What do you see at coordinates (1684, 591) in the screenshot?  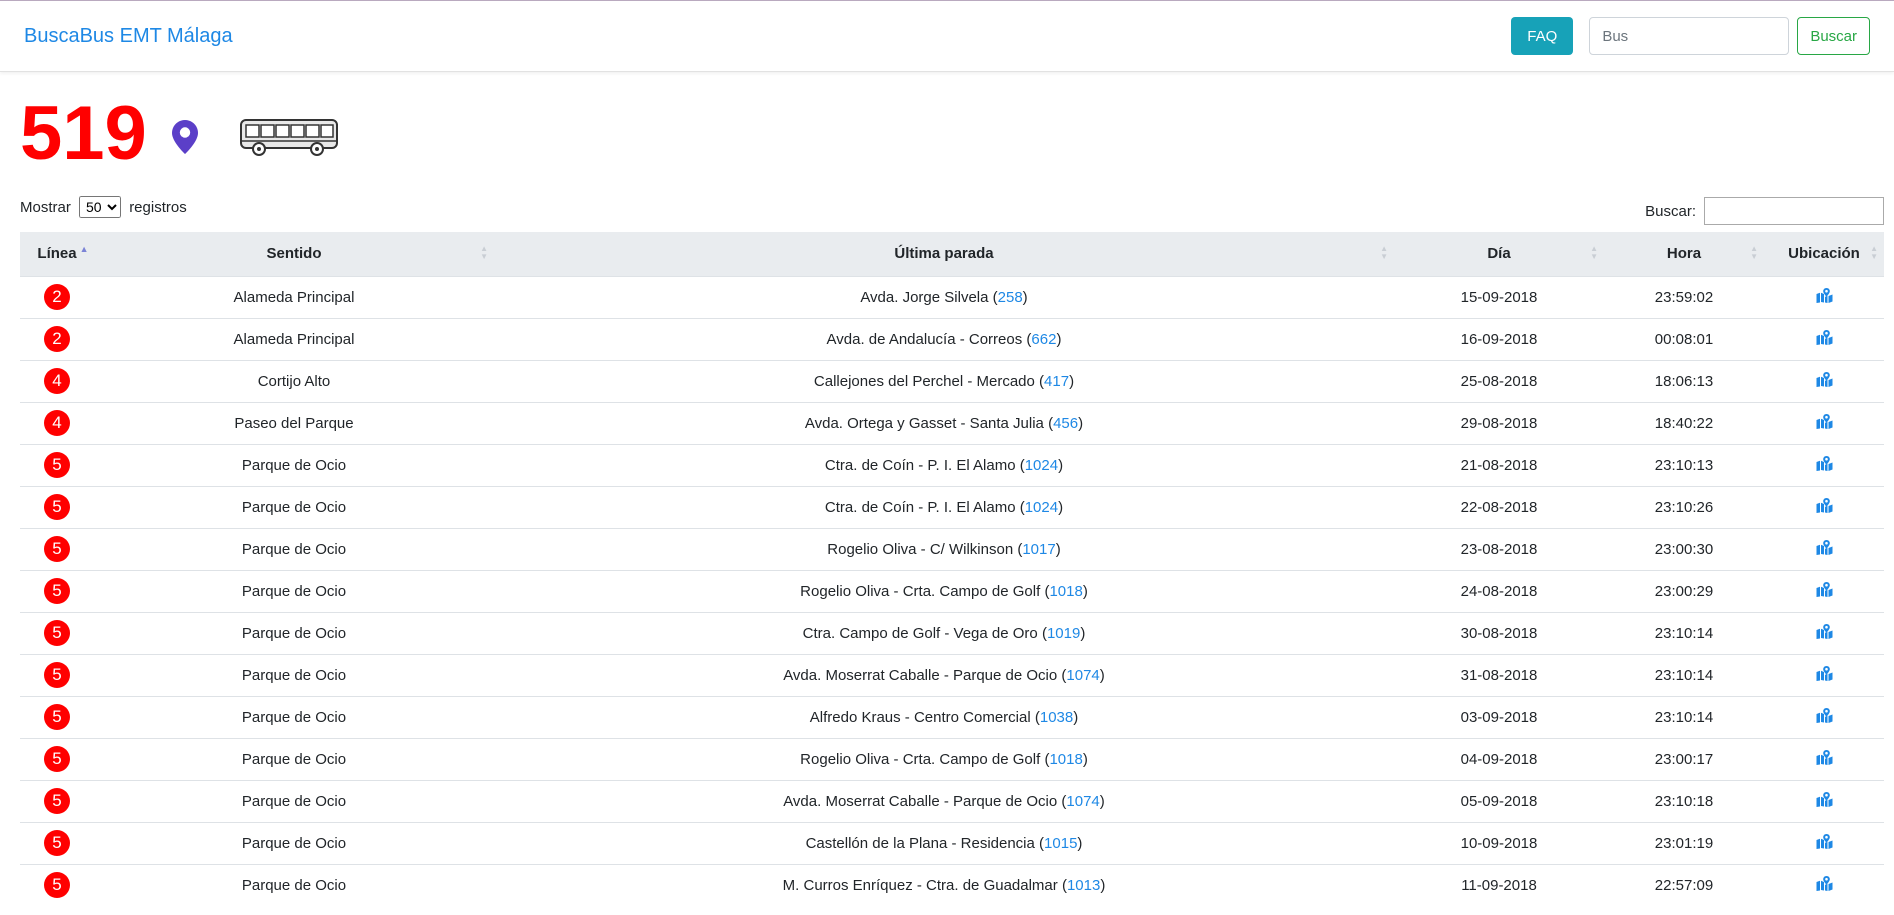 I see `time-cell: 23:00:29` at bounding box center [1684, 591].